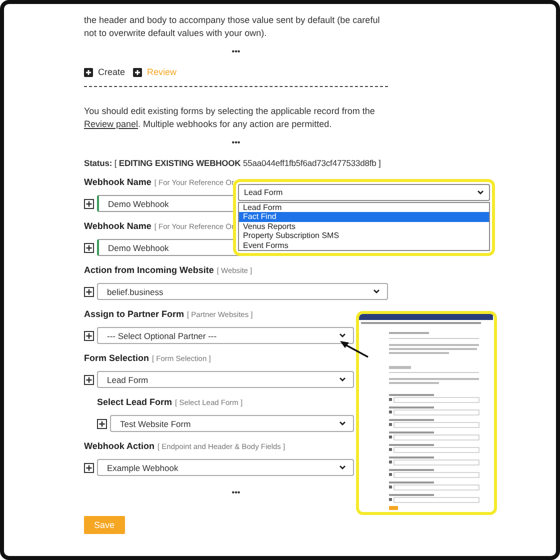 This screenshot has height=560, width=560. What do you see at coordinates (230, 117) in the screenshot?
I see `notice-paragraph: You should edit existing forms by selecting the applicable record from the Review panel. Multiple webhooks for any action are permitted.` at bounding box center [230, 117].